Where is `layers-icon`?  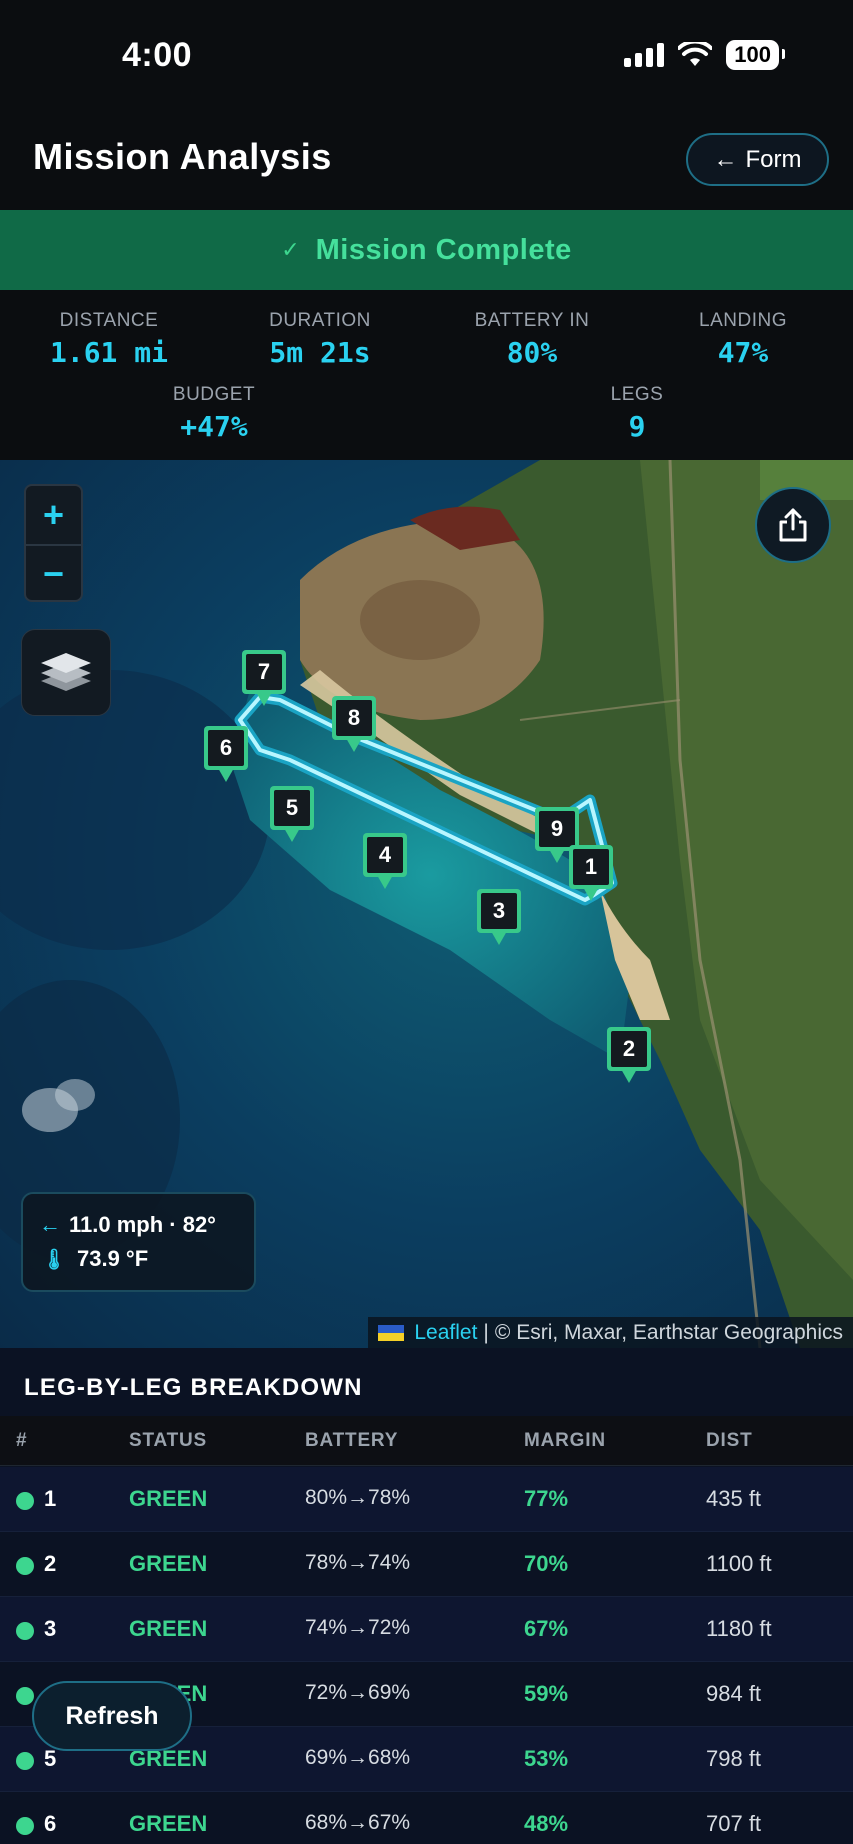
layers-icon is located at coordinates (66, 671).